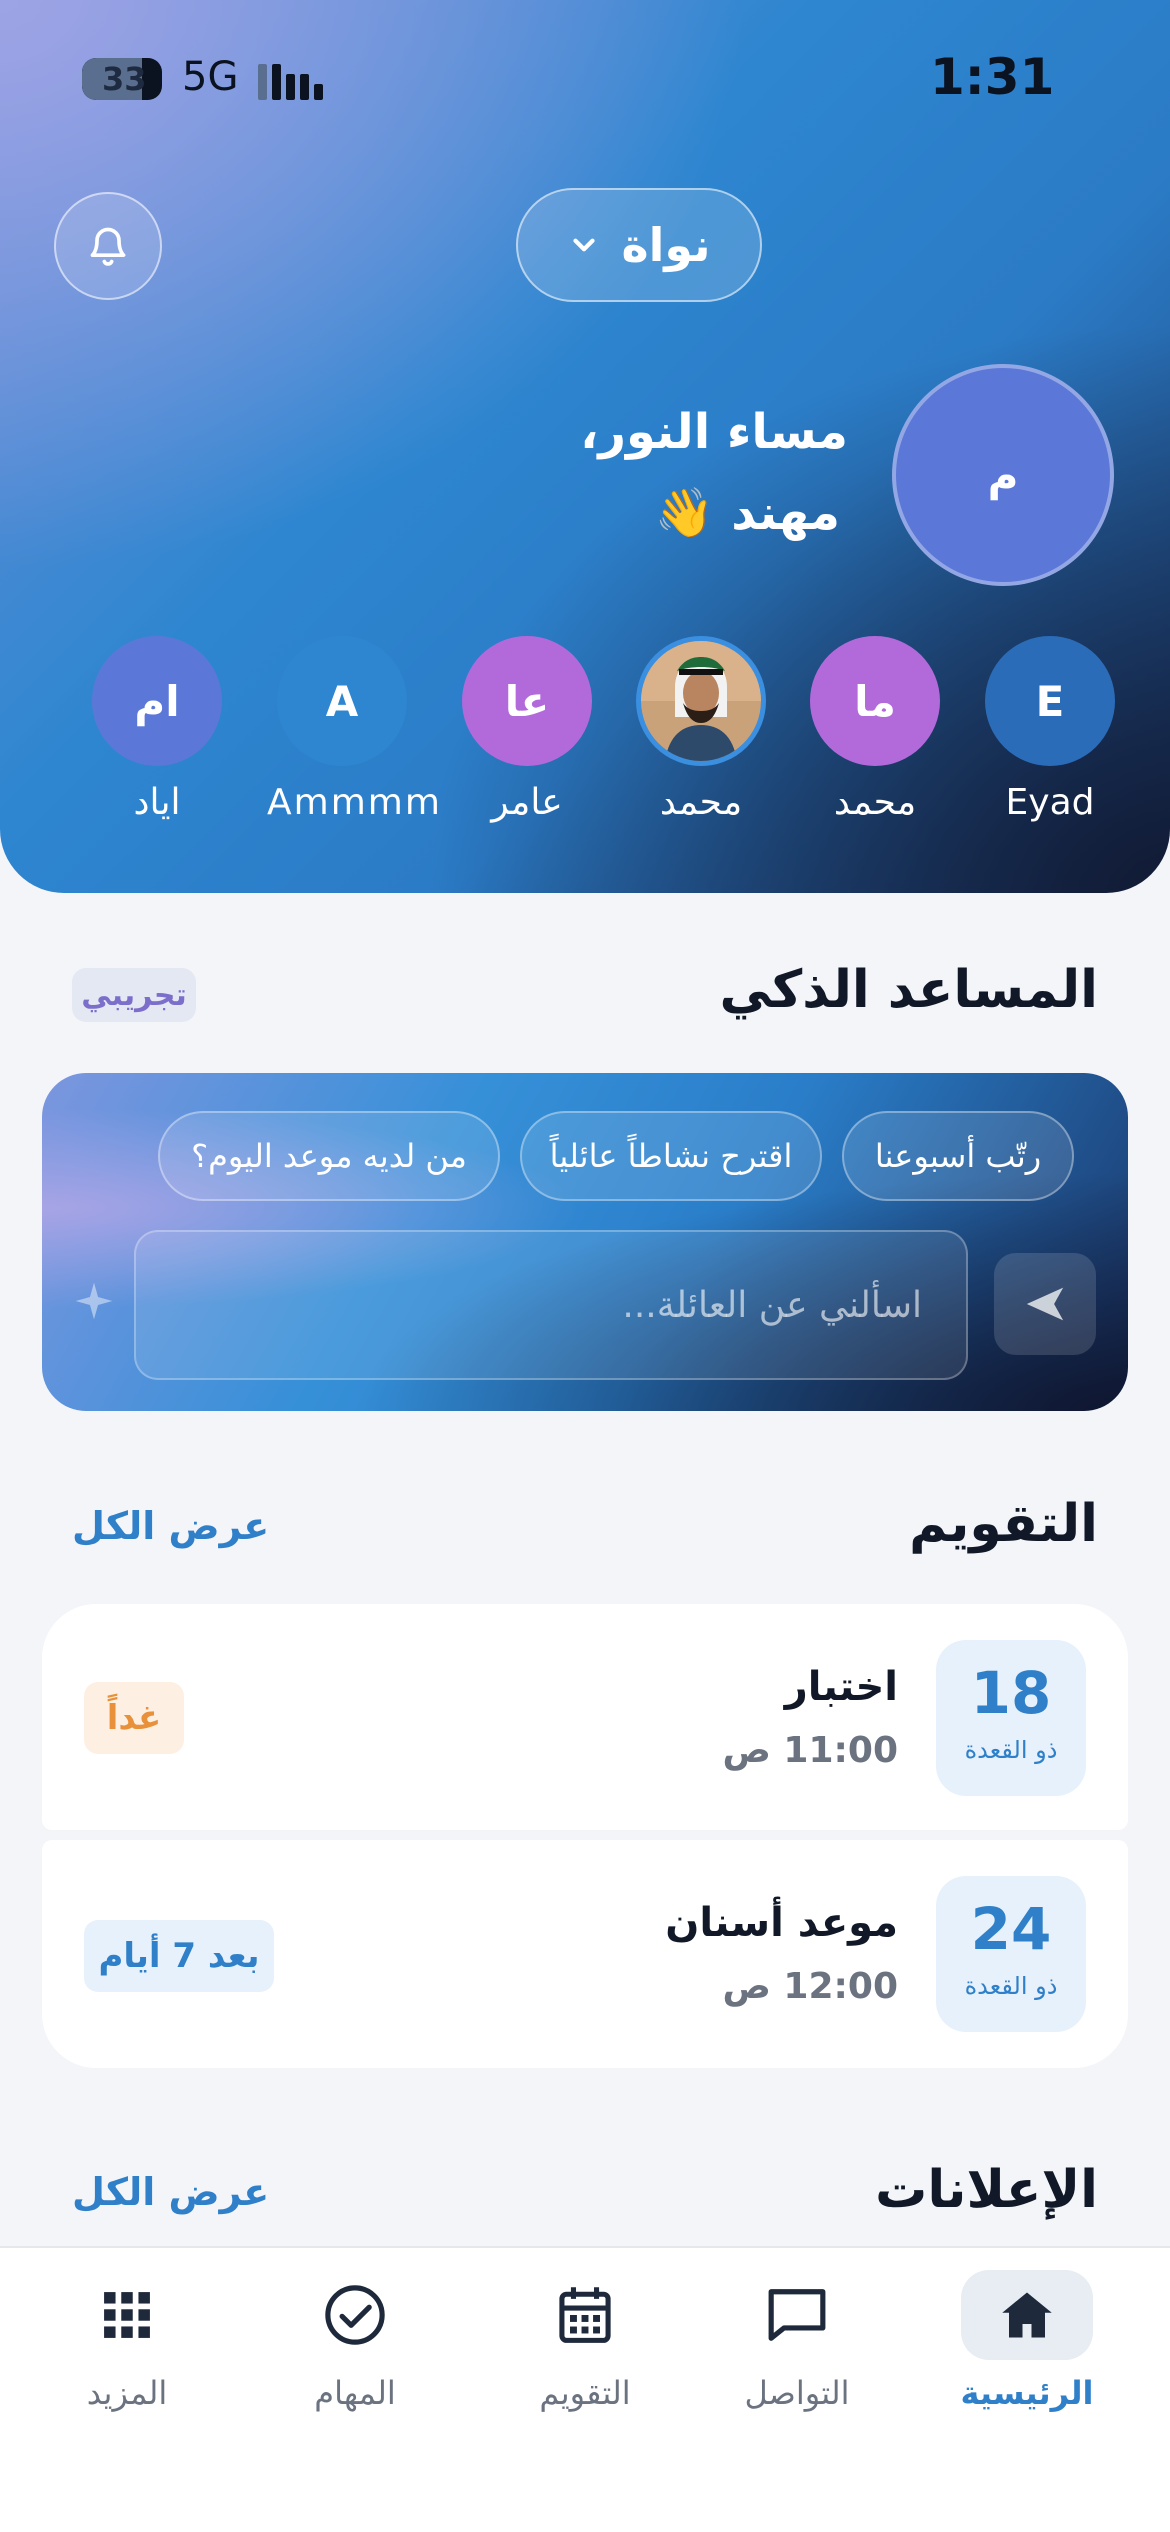 The width and height of the screenshot is (1170, 2532). I want to click on user-avatar-initial: م, so click(1003, 475).